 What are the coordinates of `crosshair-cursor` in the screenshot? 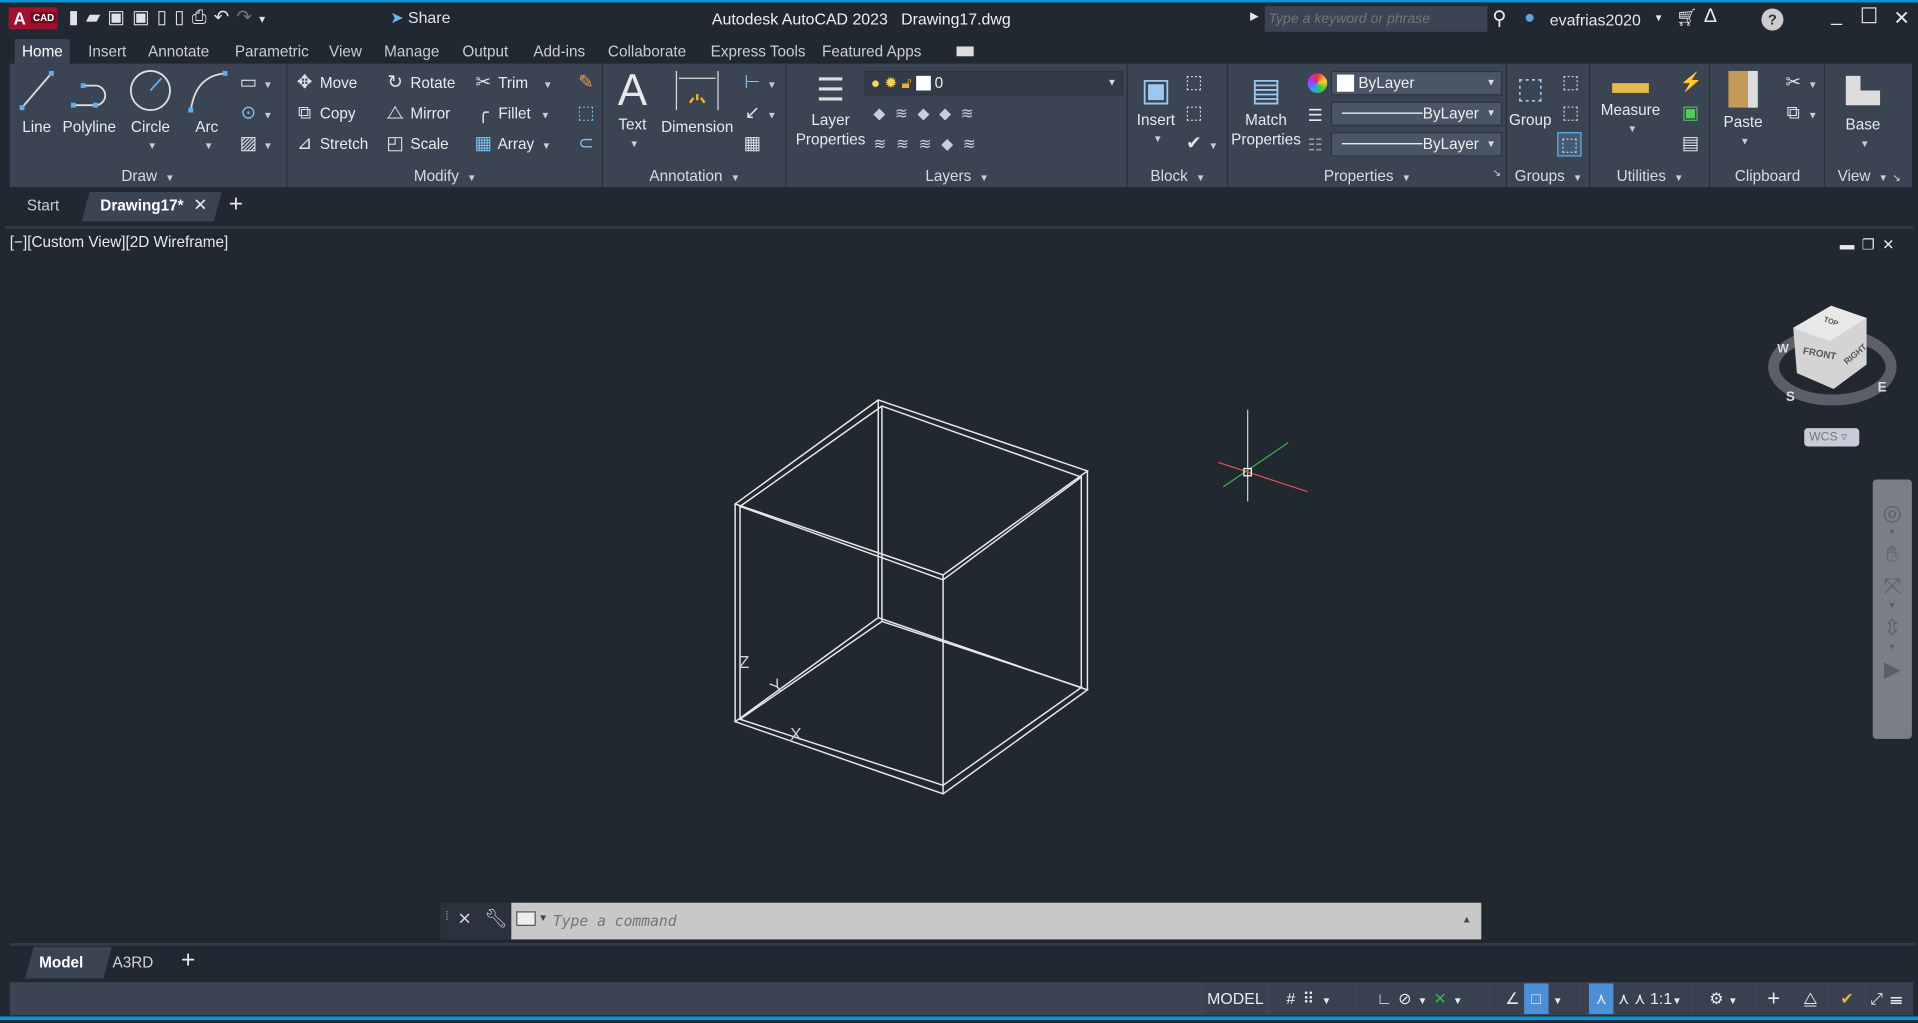 It's located at (1263, 455).